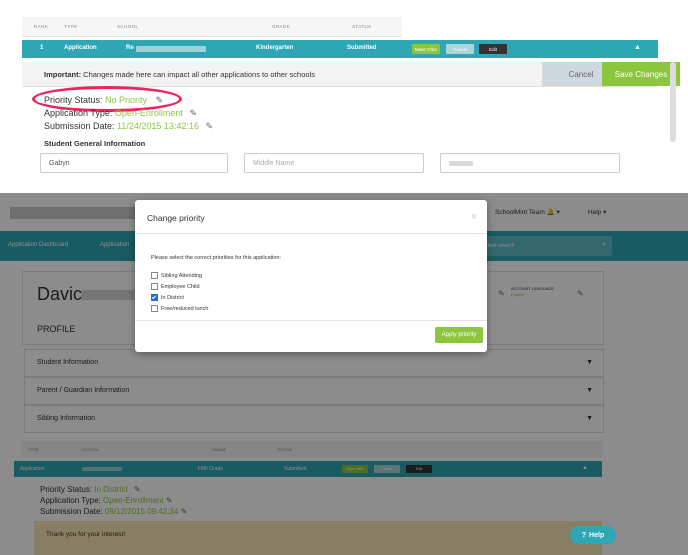 The height and width of the screenshot is (555, 688). Describe the element at coordinates (158, 126) in the screenshot. I see `submission-date-value: 11/24/2015 13:42:16` at that location.